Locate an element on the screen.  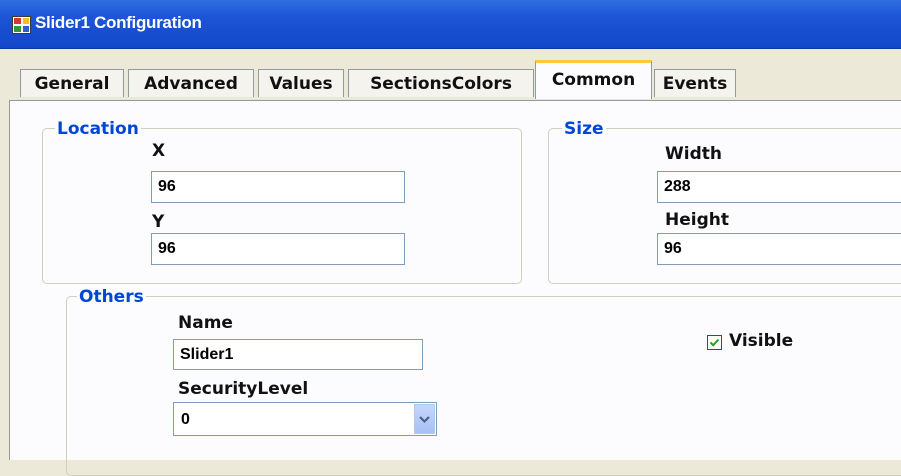
width-input: 288 is located at coordinates (779, 187).